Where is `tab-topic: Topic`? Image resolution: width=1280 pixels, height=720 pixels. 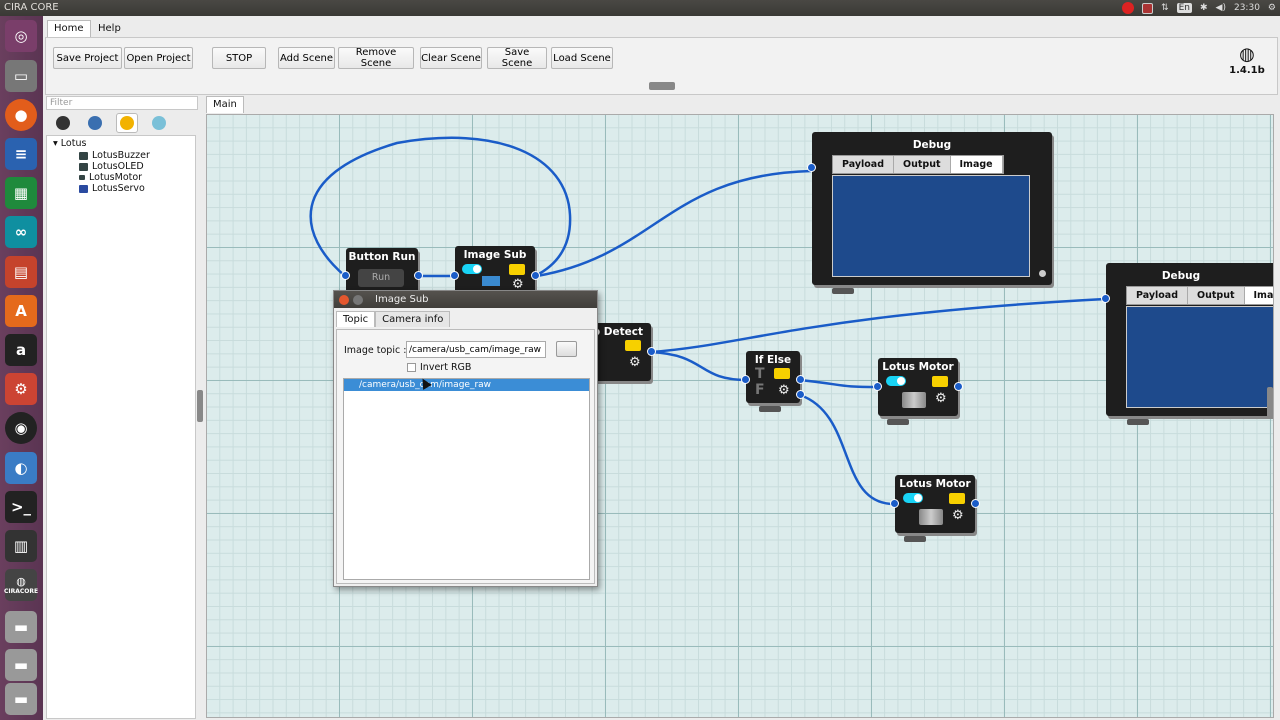 tab-topic: Topic is located at coordinates (356, 319).